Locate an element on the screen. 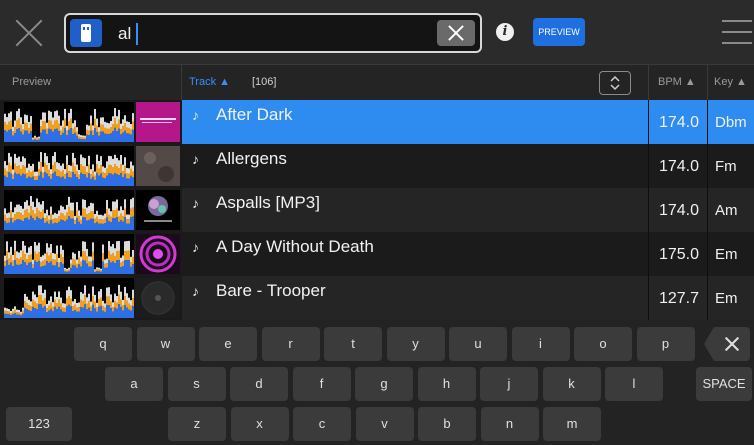 This screenshot has width=754, height=445. key-f: f is located at coordinates (321, 384).